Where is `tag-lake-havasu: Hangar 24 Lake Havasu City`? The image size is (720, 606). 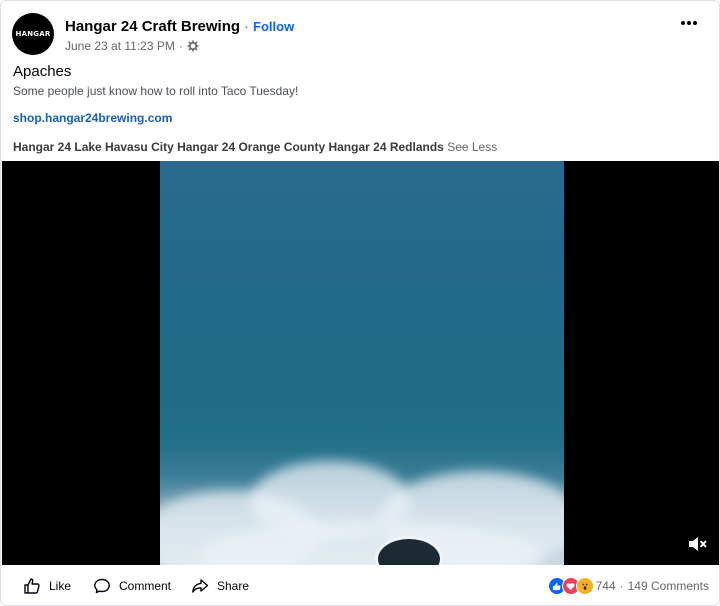 tag-lake-havasu: Hangar 24 Lake Havasu City is located at coordinates (93, 147).